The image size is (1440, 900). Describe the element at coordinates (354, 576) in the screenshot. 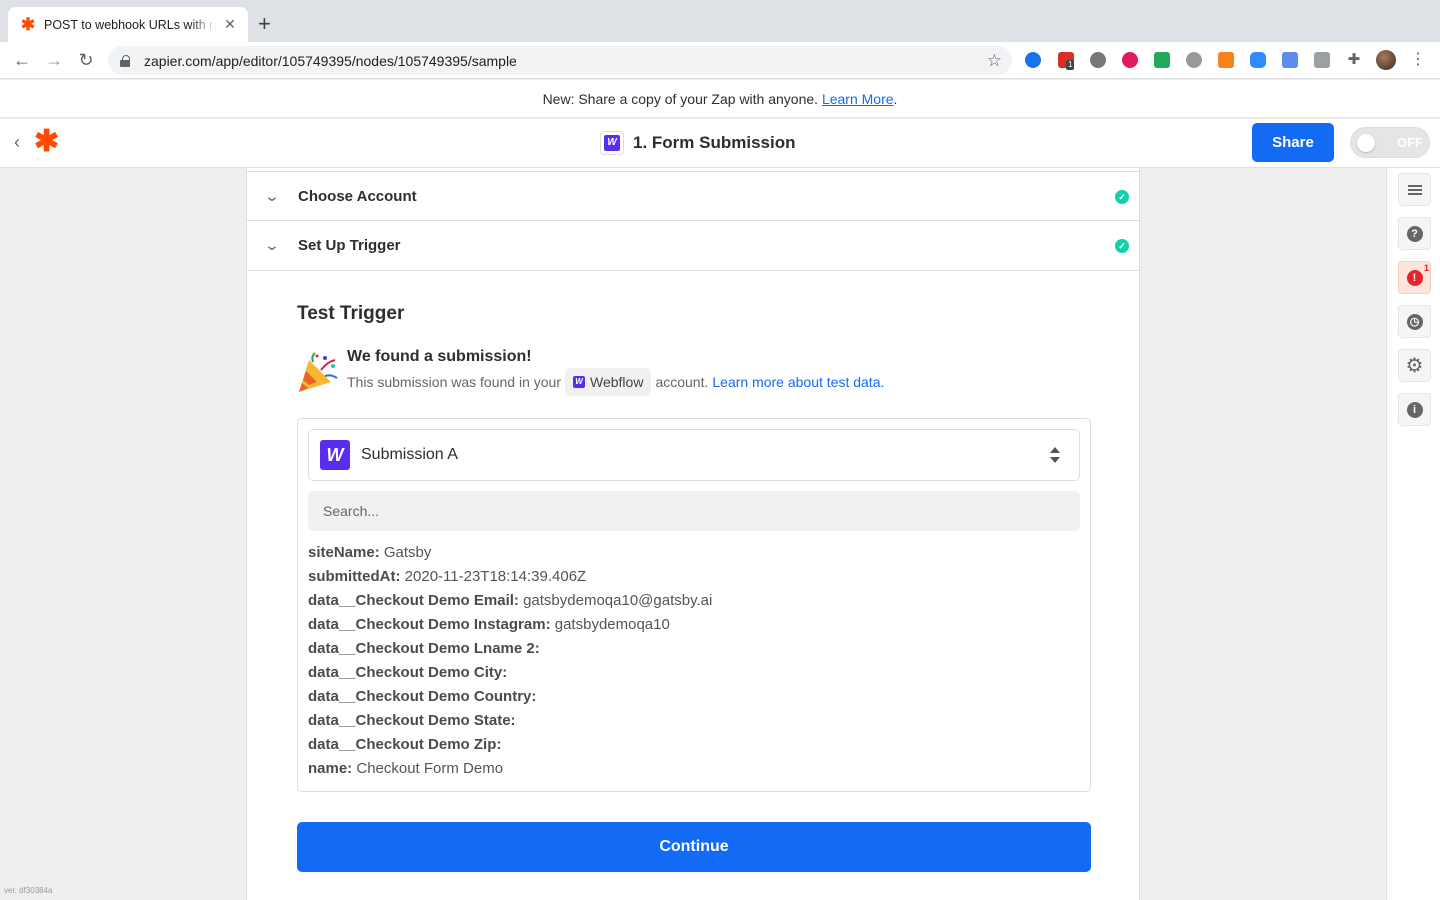

I see `field-key: submittedAt:` at that location.